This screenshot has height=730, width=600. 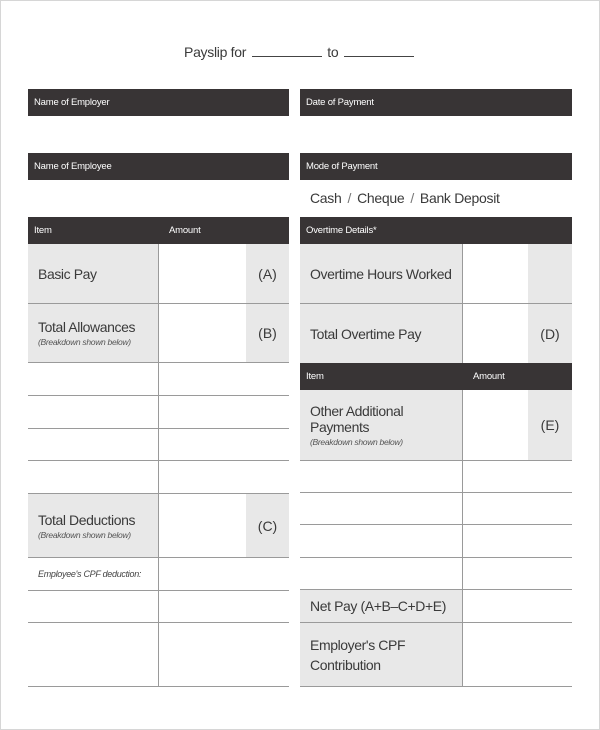 What do you see at coordinates (342, 166) in the screenshot?
I see `mode-of-payment-label: Mode of Payment` at bounding box center [342, 166].